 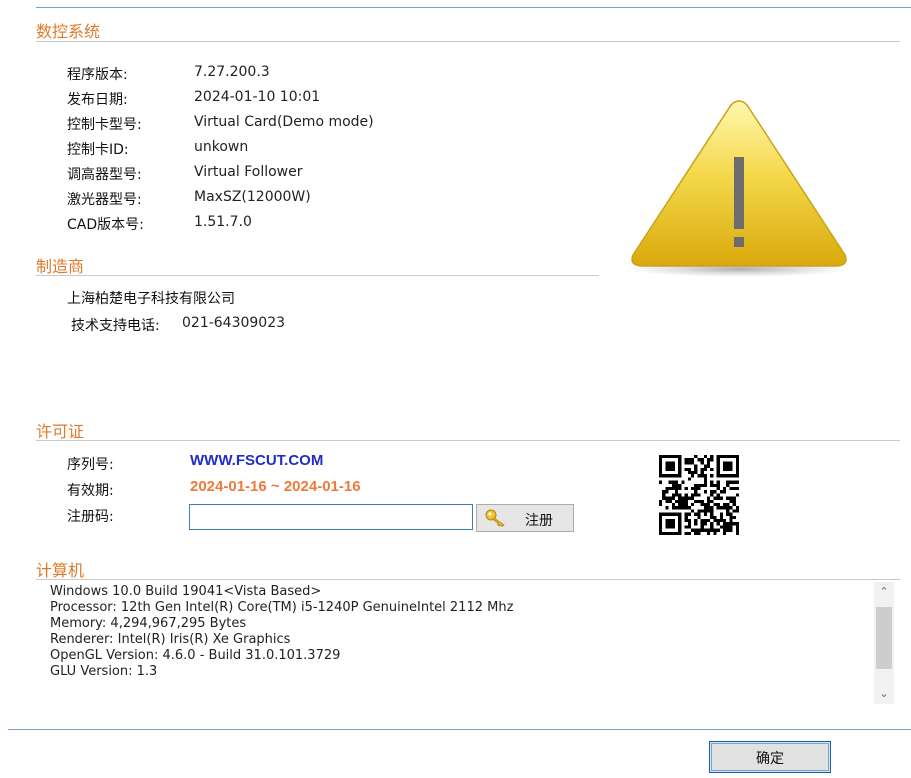 What do you see at coordinates (97, 75) in the screenshot?
I see `label-program-version: 程序版本:` at bounding box center [97, 75].